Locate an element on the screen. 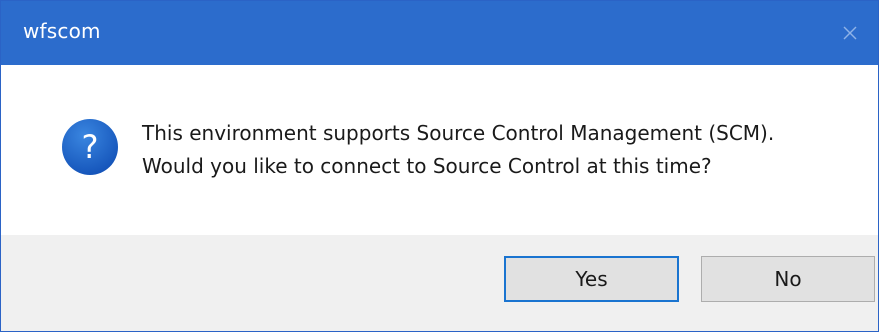 The image size is (879, 332). close-icon is located at coordinates (850, 33).